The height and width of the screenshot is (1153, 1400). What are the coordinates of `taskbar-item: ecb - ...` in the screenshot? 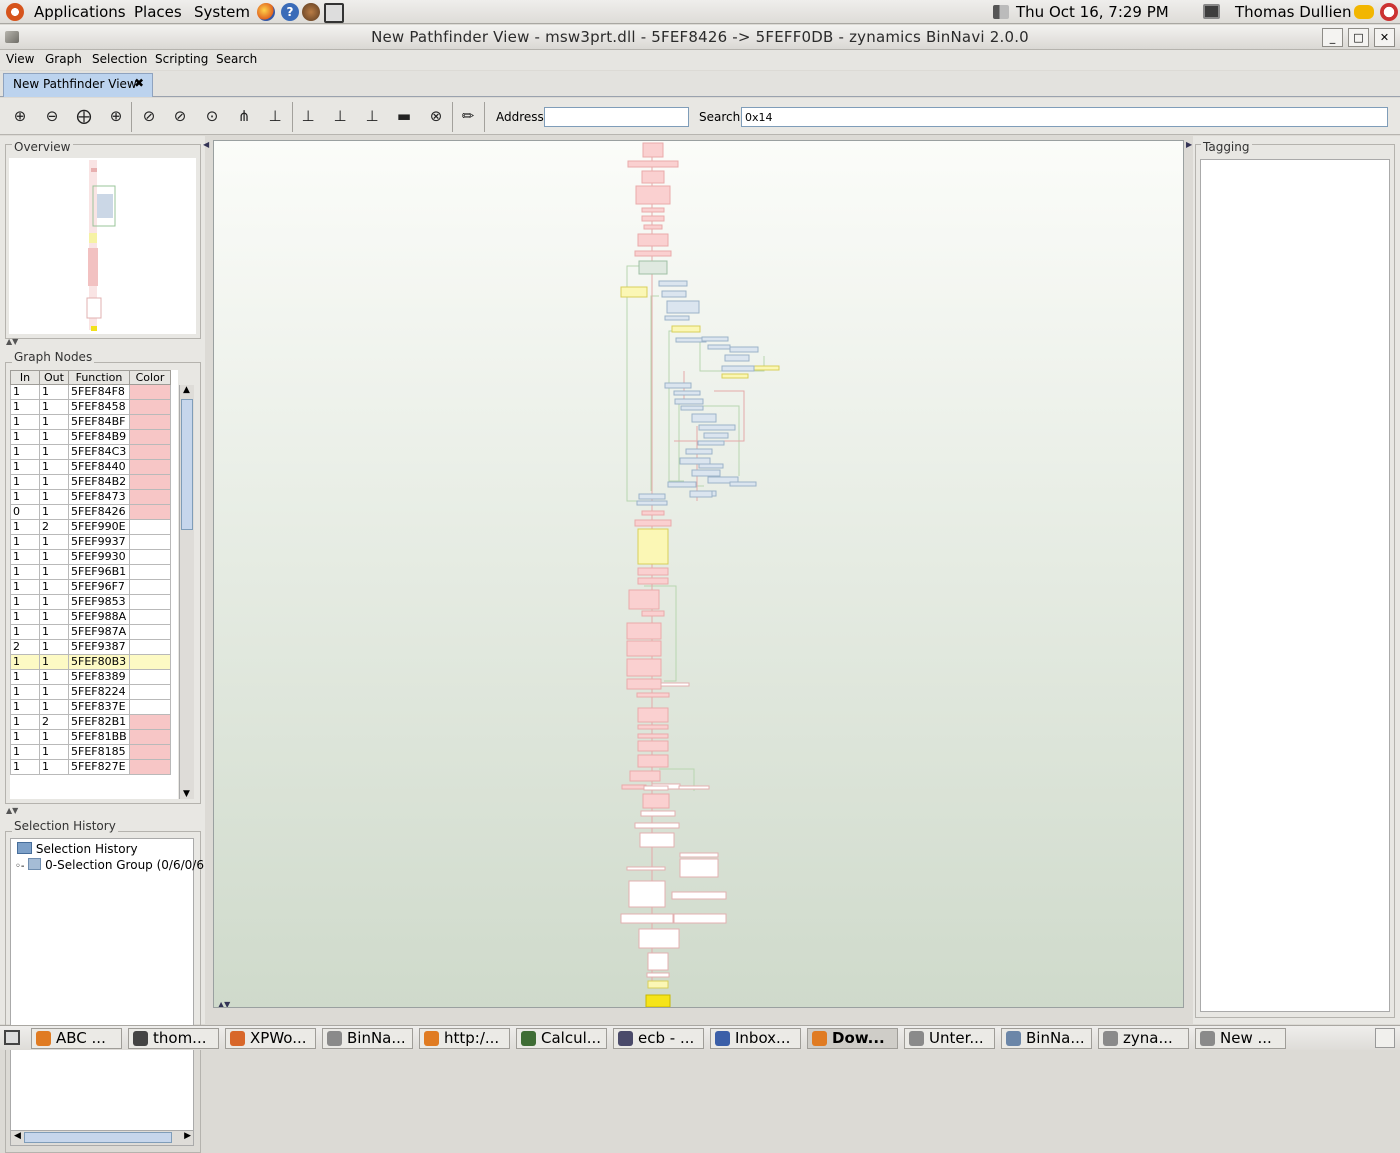 It's located at (658, 1038).